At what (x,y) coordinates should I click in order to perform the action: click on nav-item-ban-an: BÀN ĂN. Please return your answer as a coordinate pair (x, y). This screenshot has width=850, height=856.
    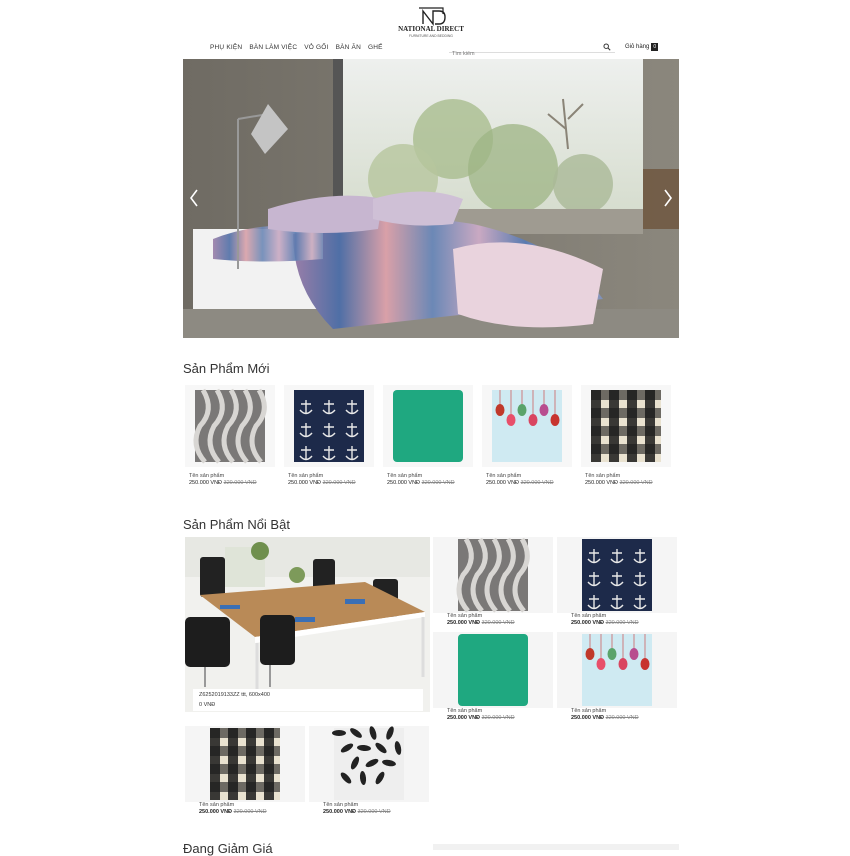
    Looking at the image, I should click on (348, 47).